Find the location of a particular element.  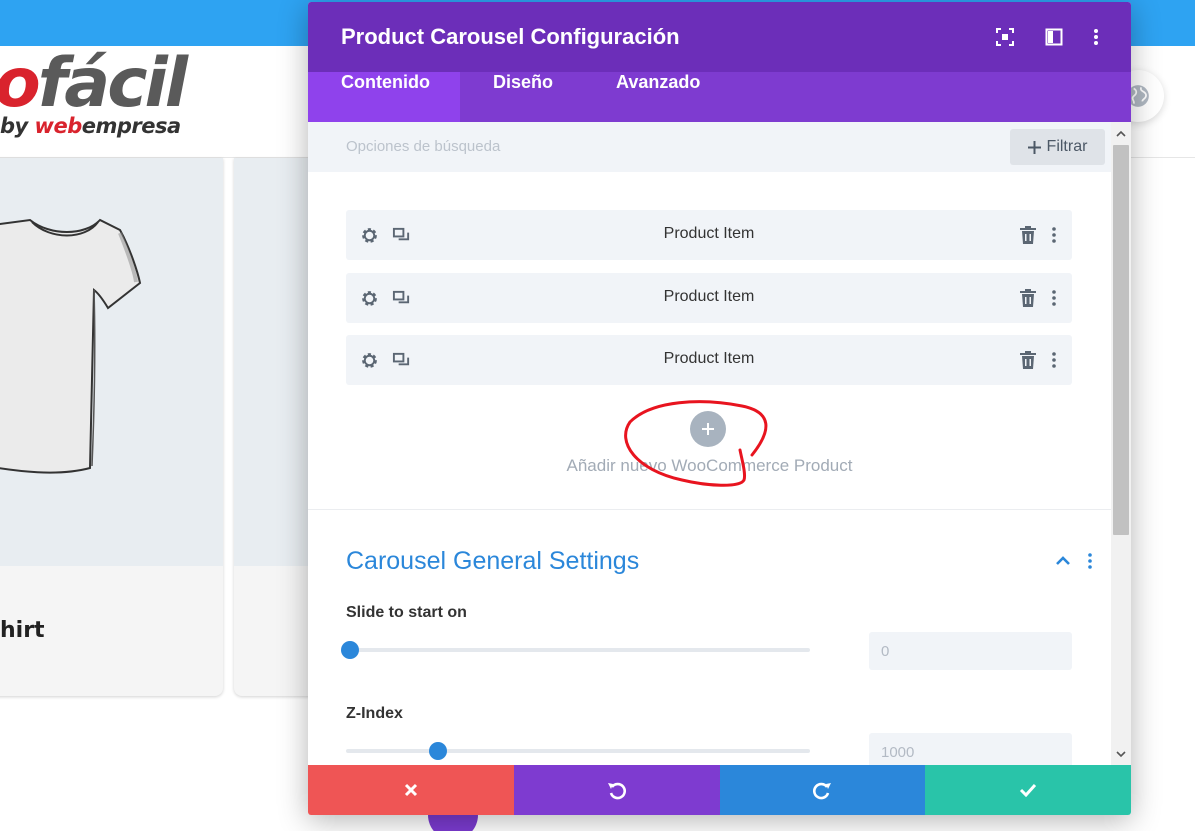

undo-icon is located at coordinates (616, 791).